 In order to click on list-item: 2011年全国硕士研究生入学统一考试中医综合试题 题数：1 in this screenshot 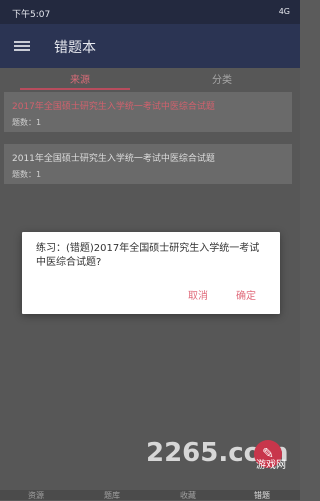, I will do `click(148, 164)`.